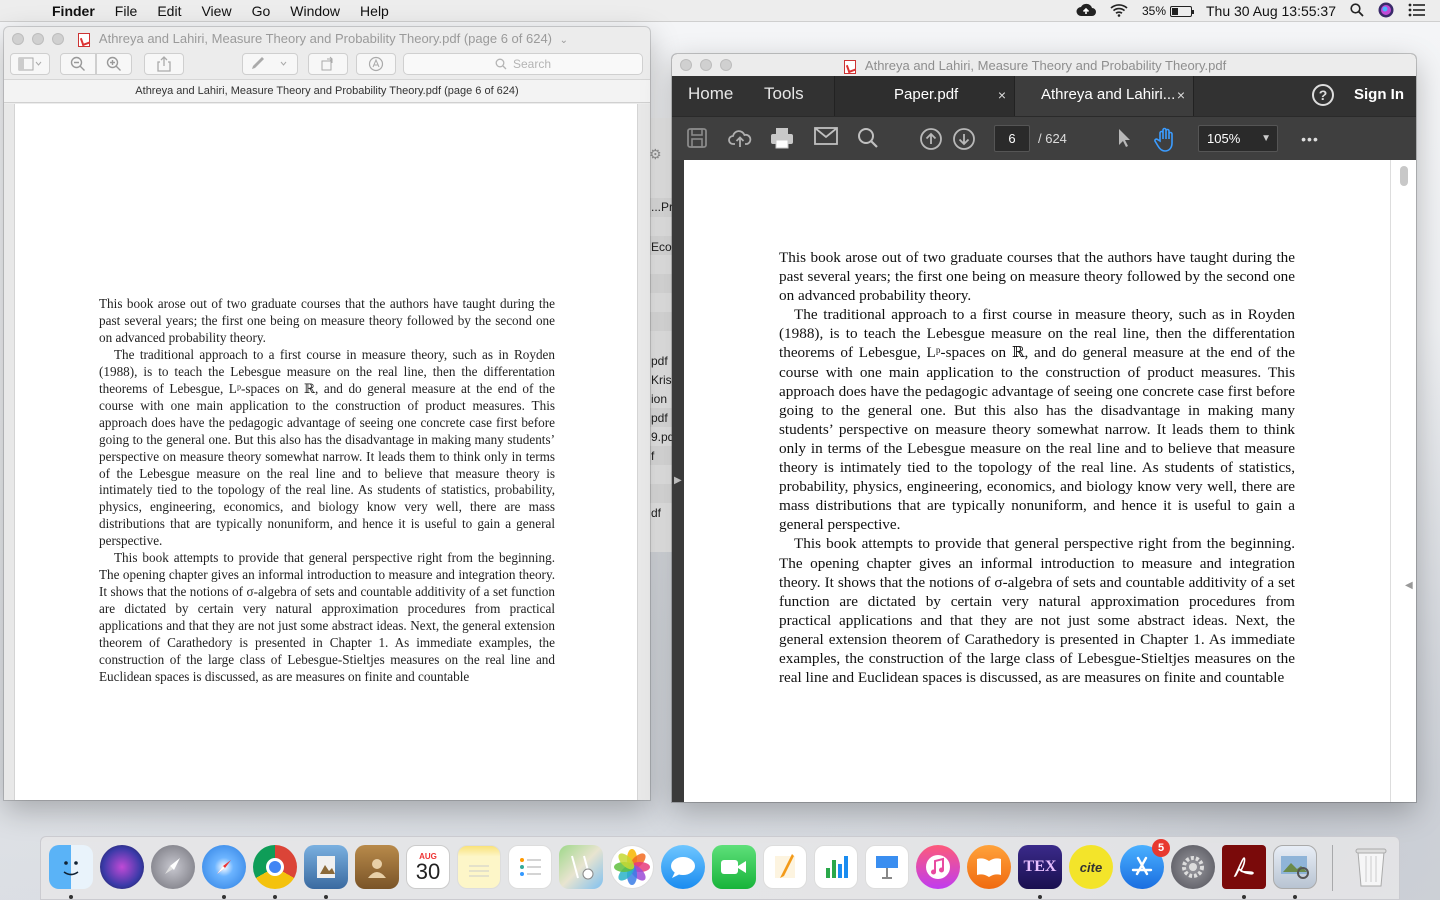 The width and height of the screenshot is (1440, 900). What do you see at coordinates (1238, 138) in the screenshot?
I see `zoom-select: 105% ▼` at bounding box center [1238, 138].